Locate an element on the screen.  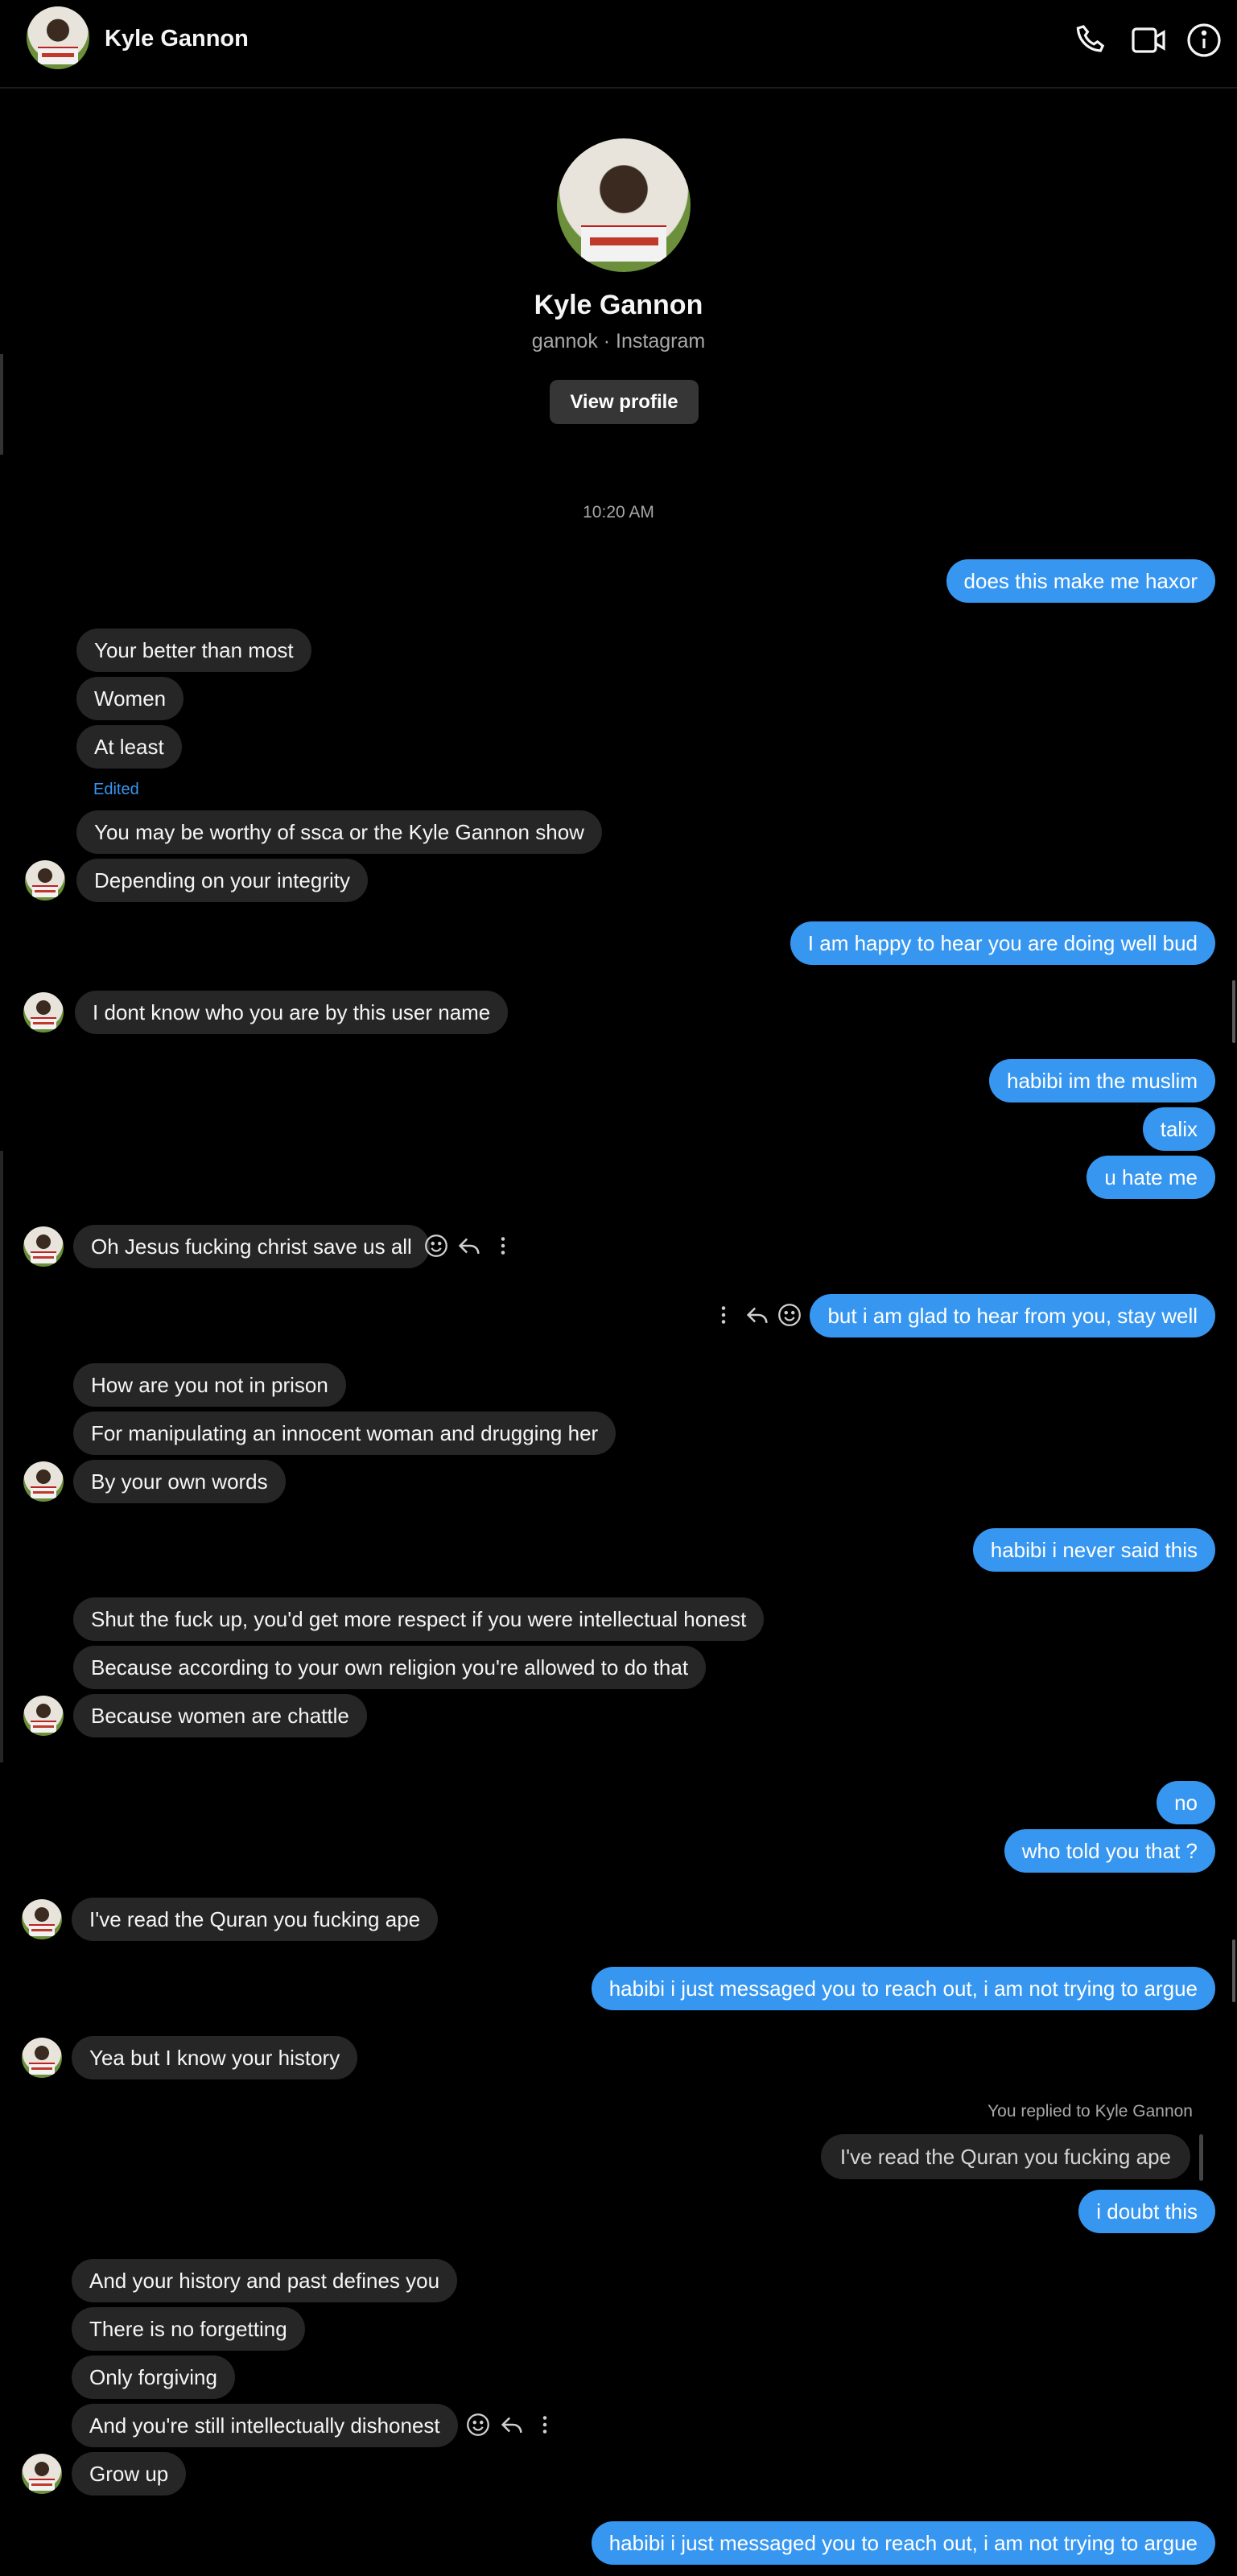
message-timestamp: 10:20 AM is located at coordinates (618, 512).